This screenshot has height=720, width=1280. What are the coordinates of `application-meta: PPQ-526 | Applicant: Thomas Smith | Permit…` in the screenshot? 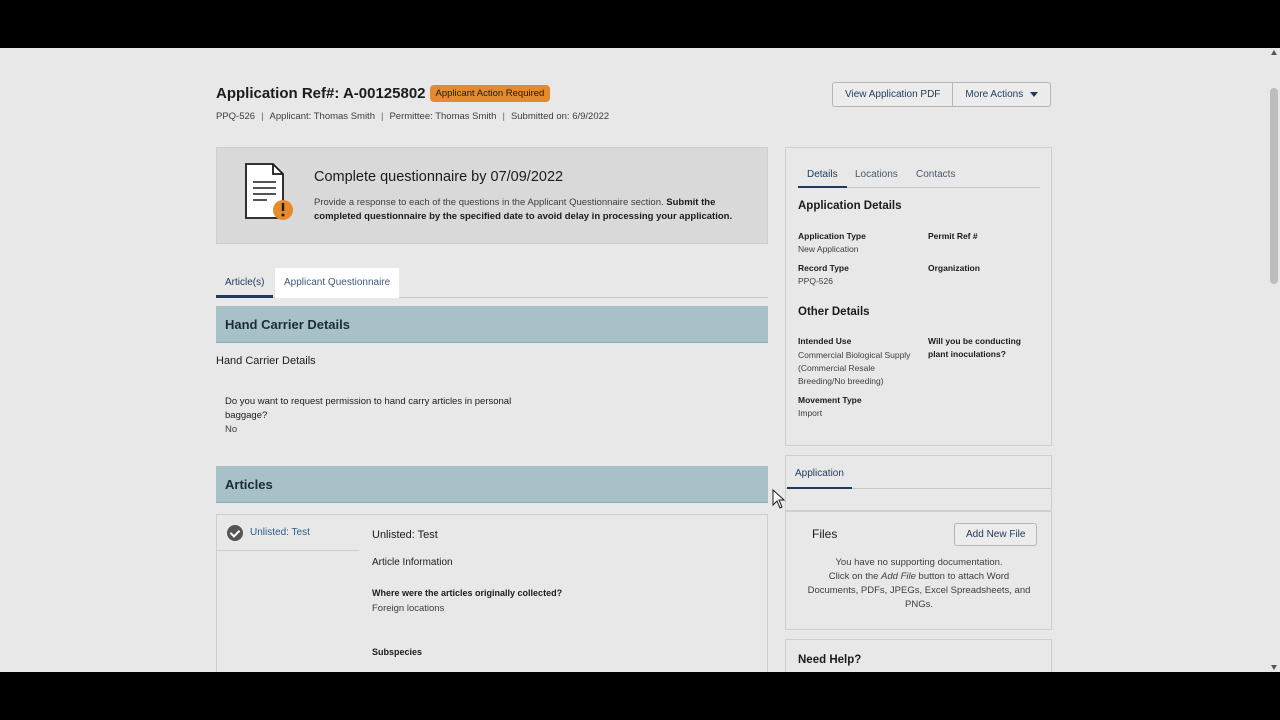 It's located at (413, 116).